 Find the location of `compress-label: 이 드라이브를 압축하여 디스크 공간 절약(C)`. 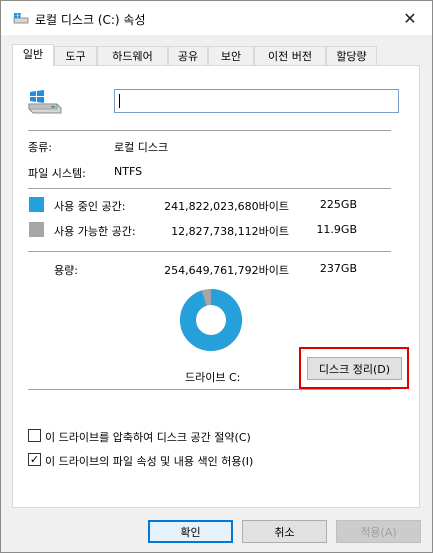

compress-label: 이 드라이브를 압축하여 디스크 공간 절약(C) is located at coordinates (148, 437).